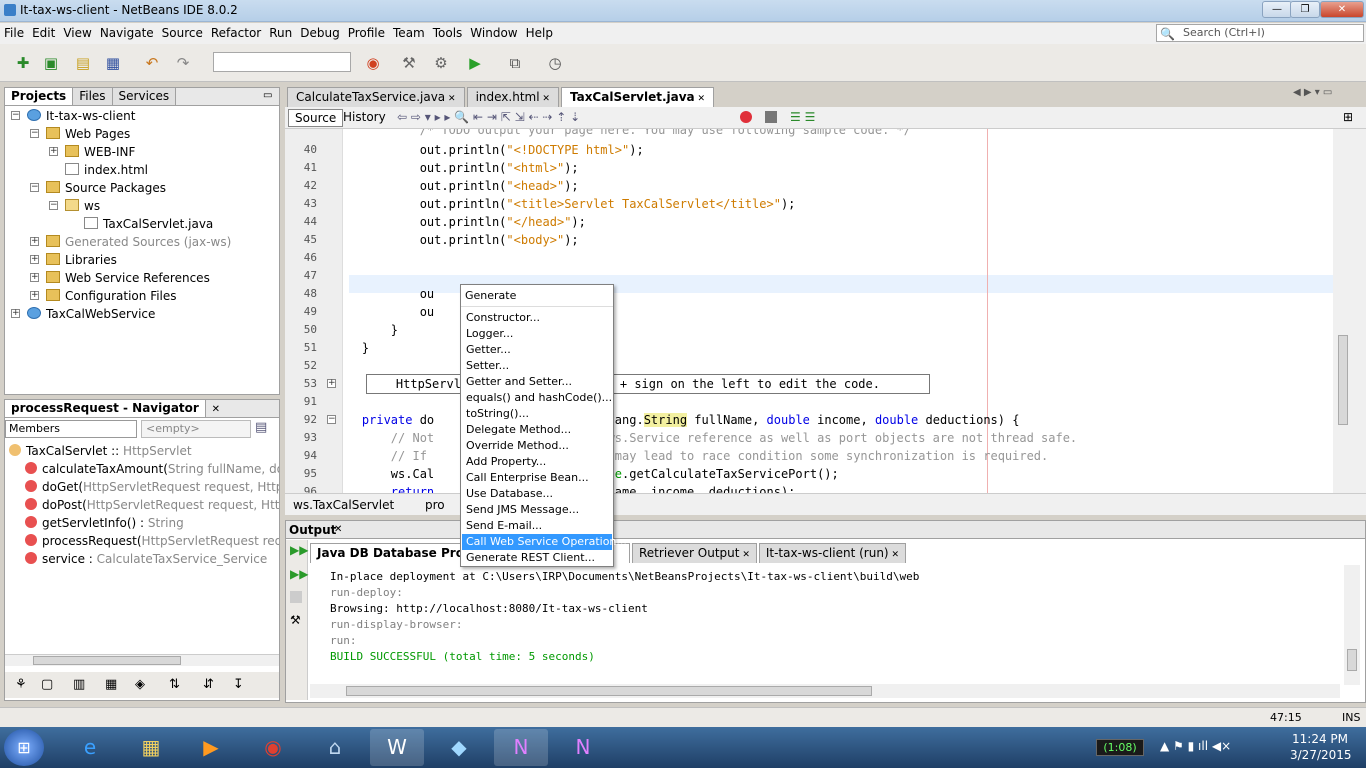  I want to click on tree-item: Web Service References, so click(128, 278).